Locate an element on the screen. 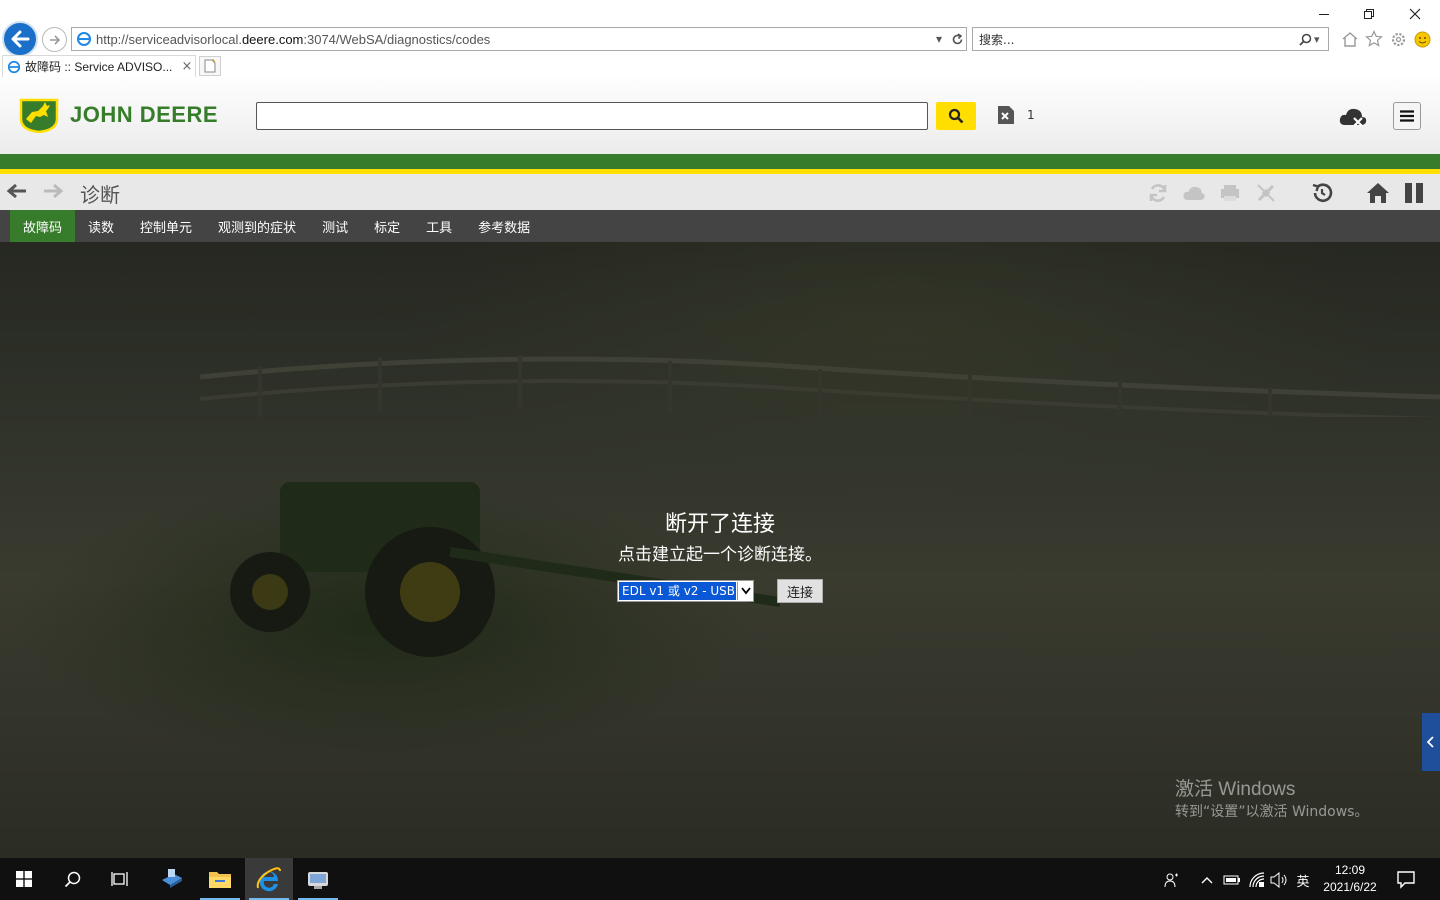 This screenshot has height=900, width=1440. volume-icon is located at coordinates (1279, 880).